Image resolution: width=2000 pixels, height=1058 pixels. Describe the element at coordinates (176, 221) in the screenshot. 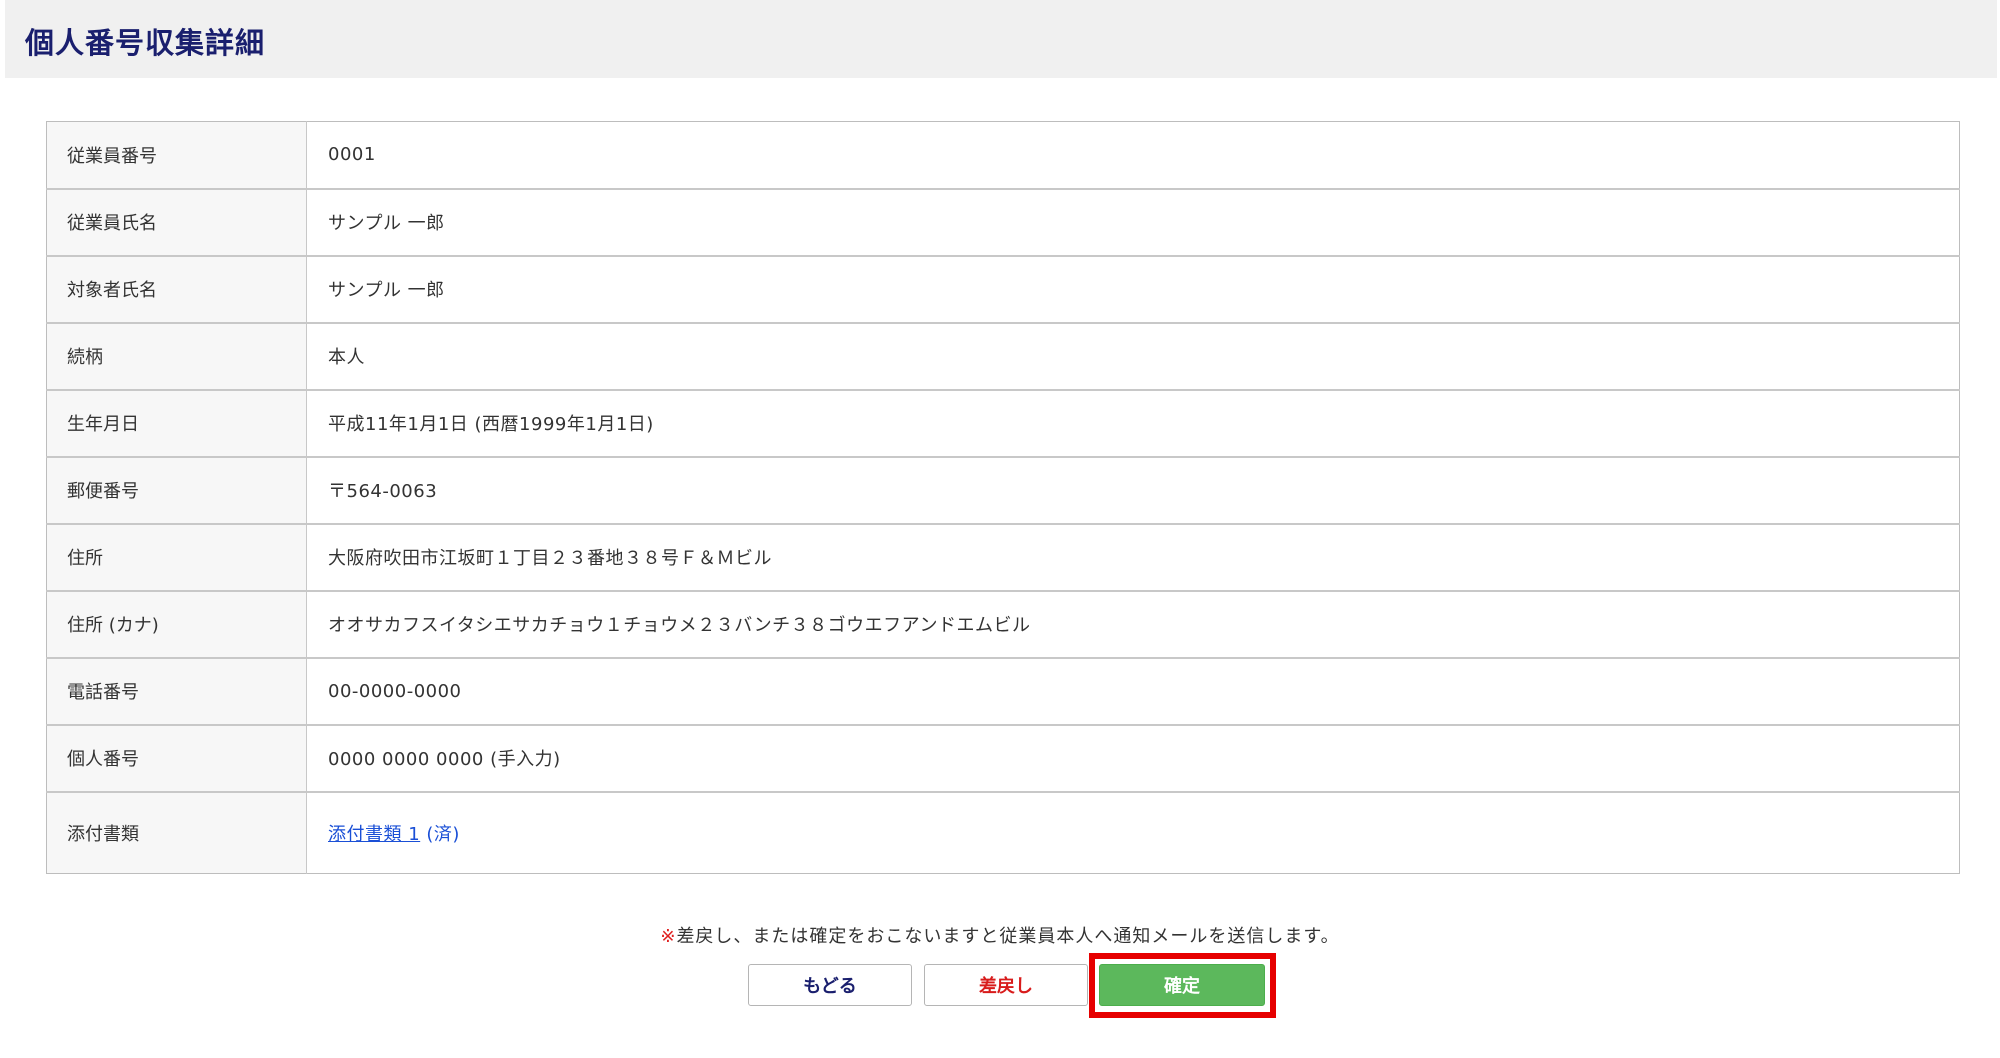

I see `row-label-employee-name: 従業員氏名` at that location.